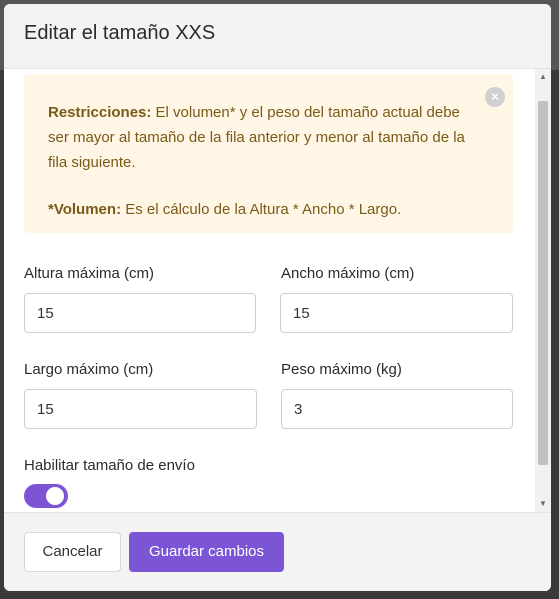 This screenshot has height=599, width=559. I want to click on modal-scrollbar: ▲ ▼, so click(543, 290).